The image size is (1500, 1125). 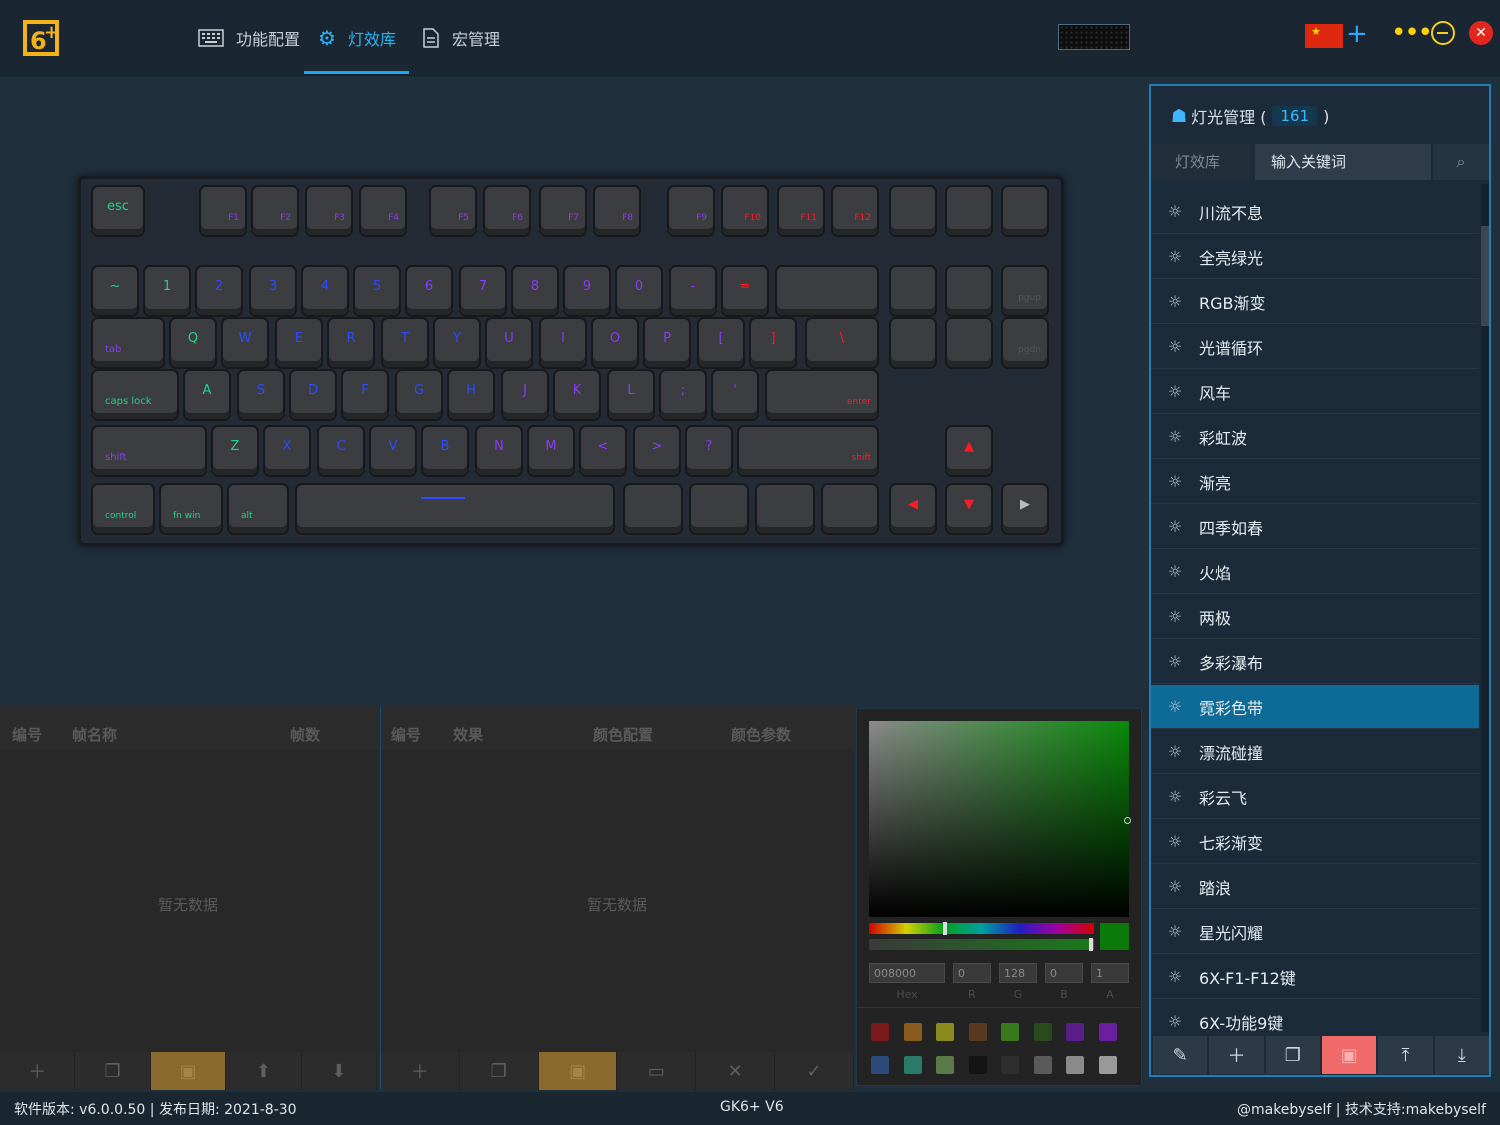 What do you see at coordinates (1025, 509) in the screenshot?
I see `key-arrow-right: ▶` at bounding box center [1025, 509].